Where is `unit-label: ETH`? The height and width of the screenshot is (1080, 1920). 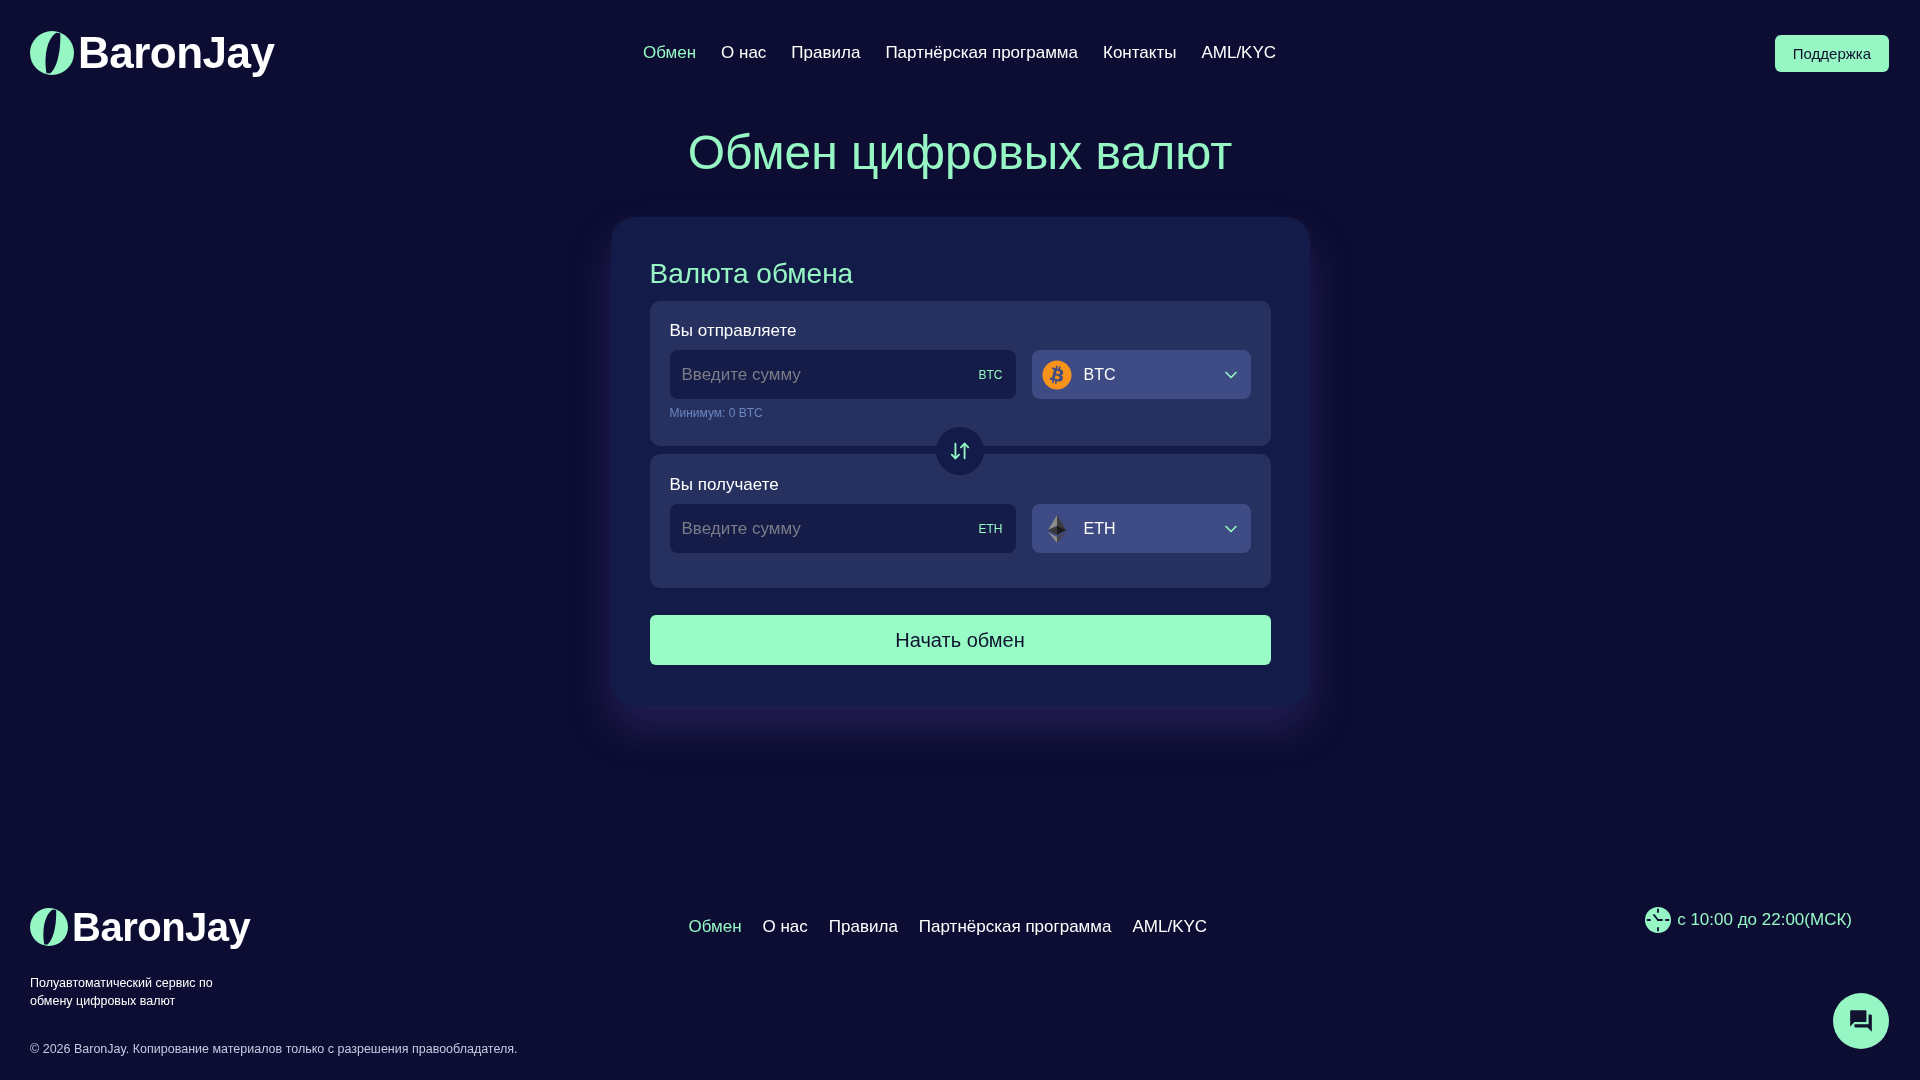 unit-label: ETH is located at coordinates (990, 528).